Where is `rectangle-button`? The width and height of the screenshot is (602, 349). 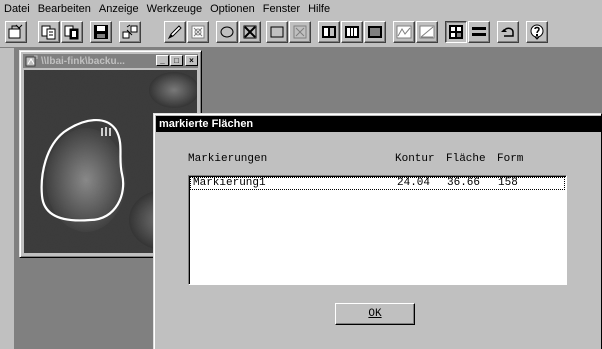
rectangle-button is located at coordinates (277, 32).